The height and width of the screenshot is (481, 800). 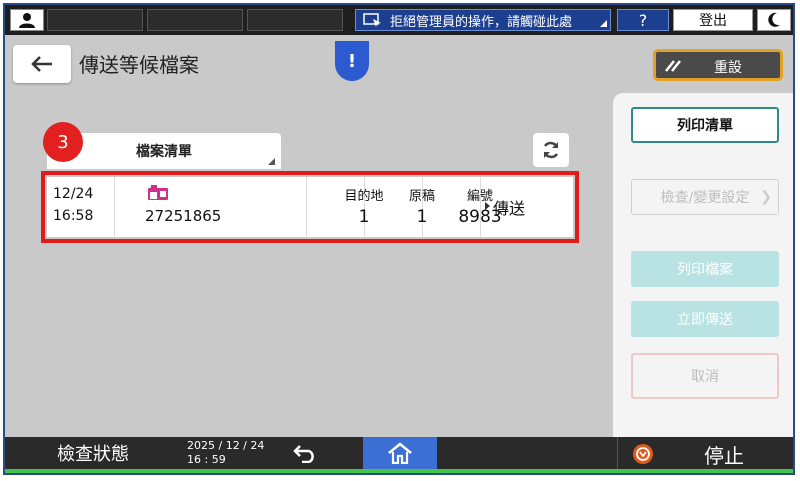 What do you see at coordinates (643, 454) in the screenshot?
I see `stop-icon` at bounding box center [643, 454].